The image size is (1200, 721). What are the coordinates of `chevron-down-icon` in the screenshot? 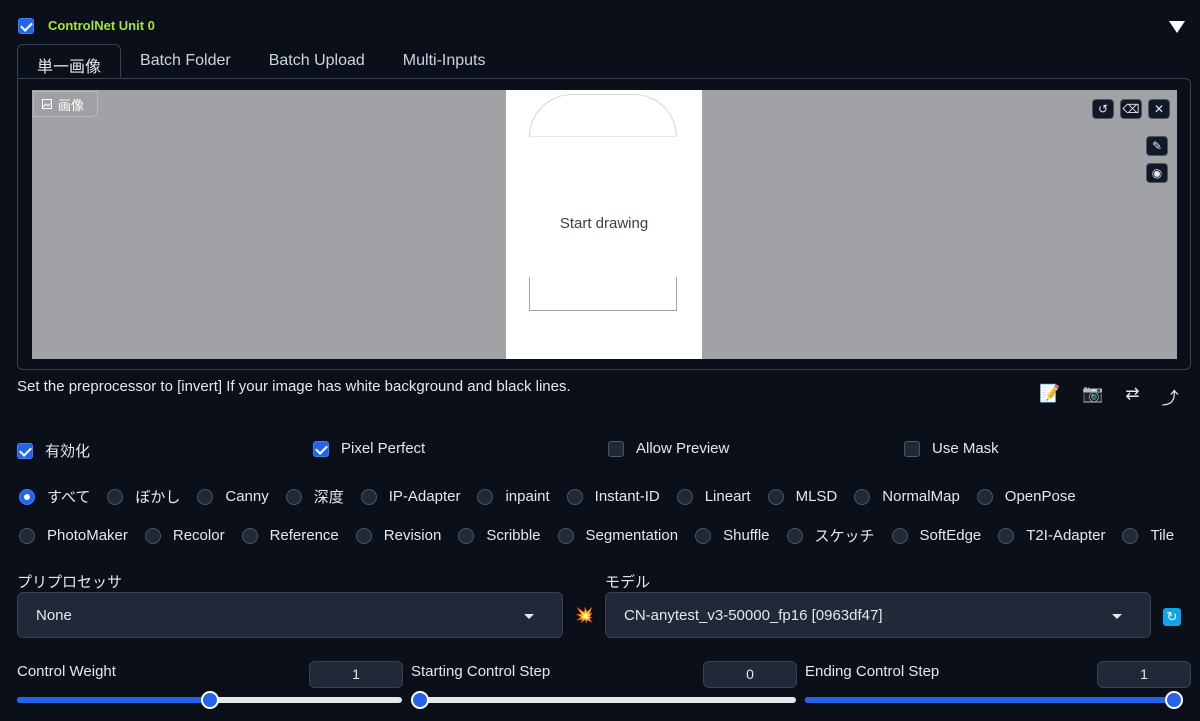 It's located at (1117, 616).